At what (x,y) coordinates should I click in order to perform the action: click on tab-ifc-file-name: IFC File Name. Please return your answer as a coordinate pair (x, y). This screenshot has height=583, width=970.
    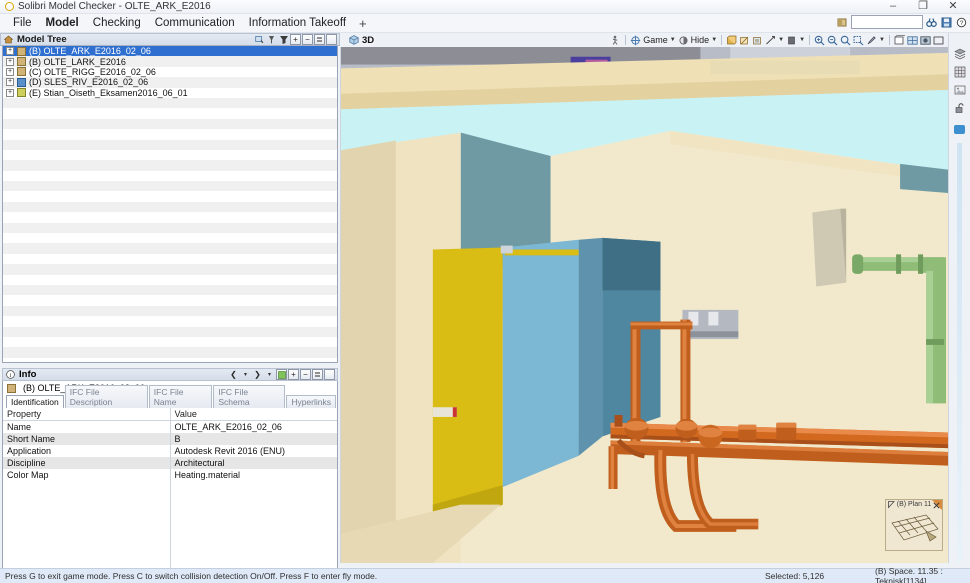
    Looking at the image, I should click on (180, 396).